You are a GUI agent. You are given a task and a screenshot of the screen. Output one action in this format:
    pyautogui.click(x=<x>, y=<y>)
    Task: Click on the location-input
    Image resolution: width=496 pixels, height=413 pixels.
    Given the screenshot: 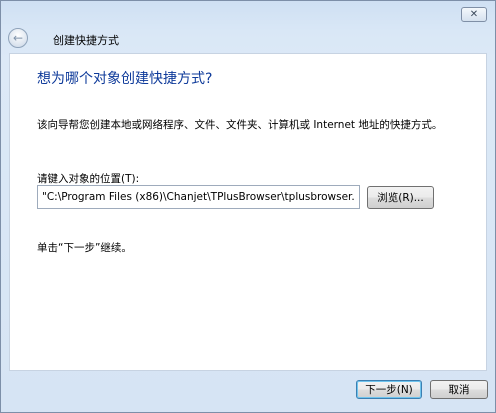 What is the action you would take?
    pyautogui.click(x=198, y=197)
    